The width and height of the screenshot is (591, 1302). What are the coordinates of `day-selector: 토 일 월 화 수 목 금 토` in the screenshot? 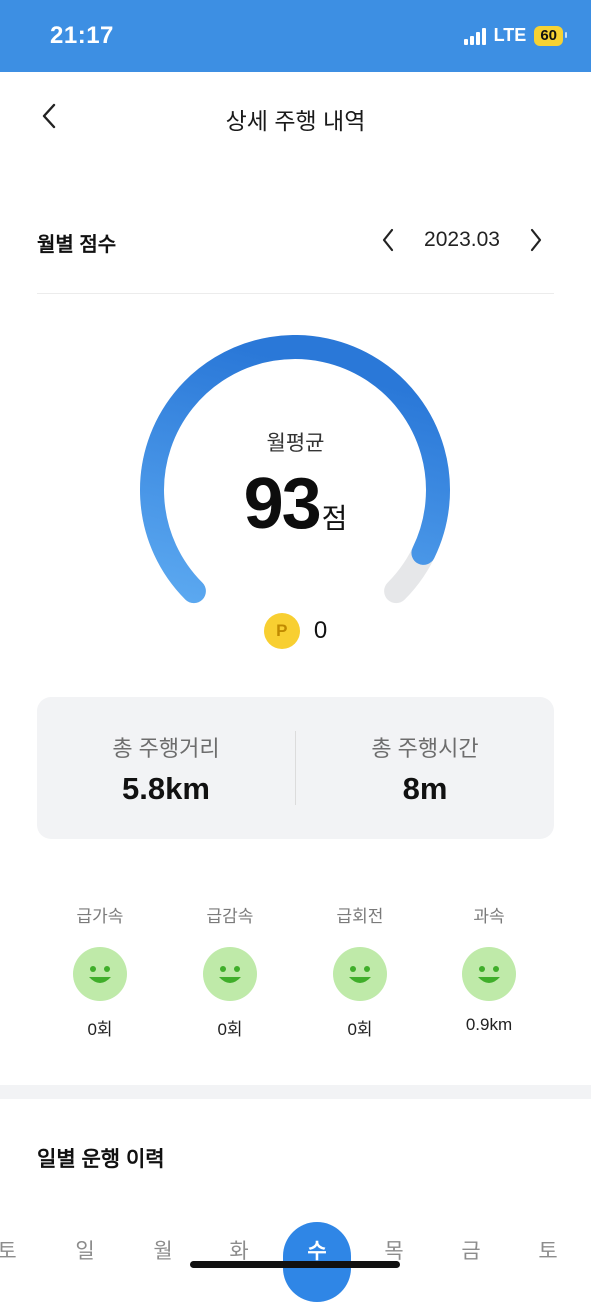 It's located at (295, 1262).